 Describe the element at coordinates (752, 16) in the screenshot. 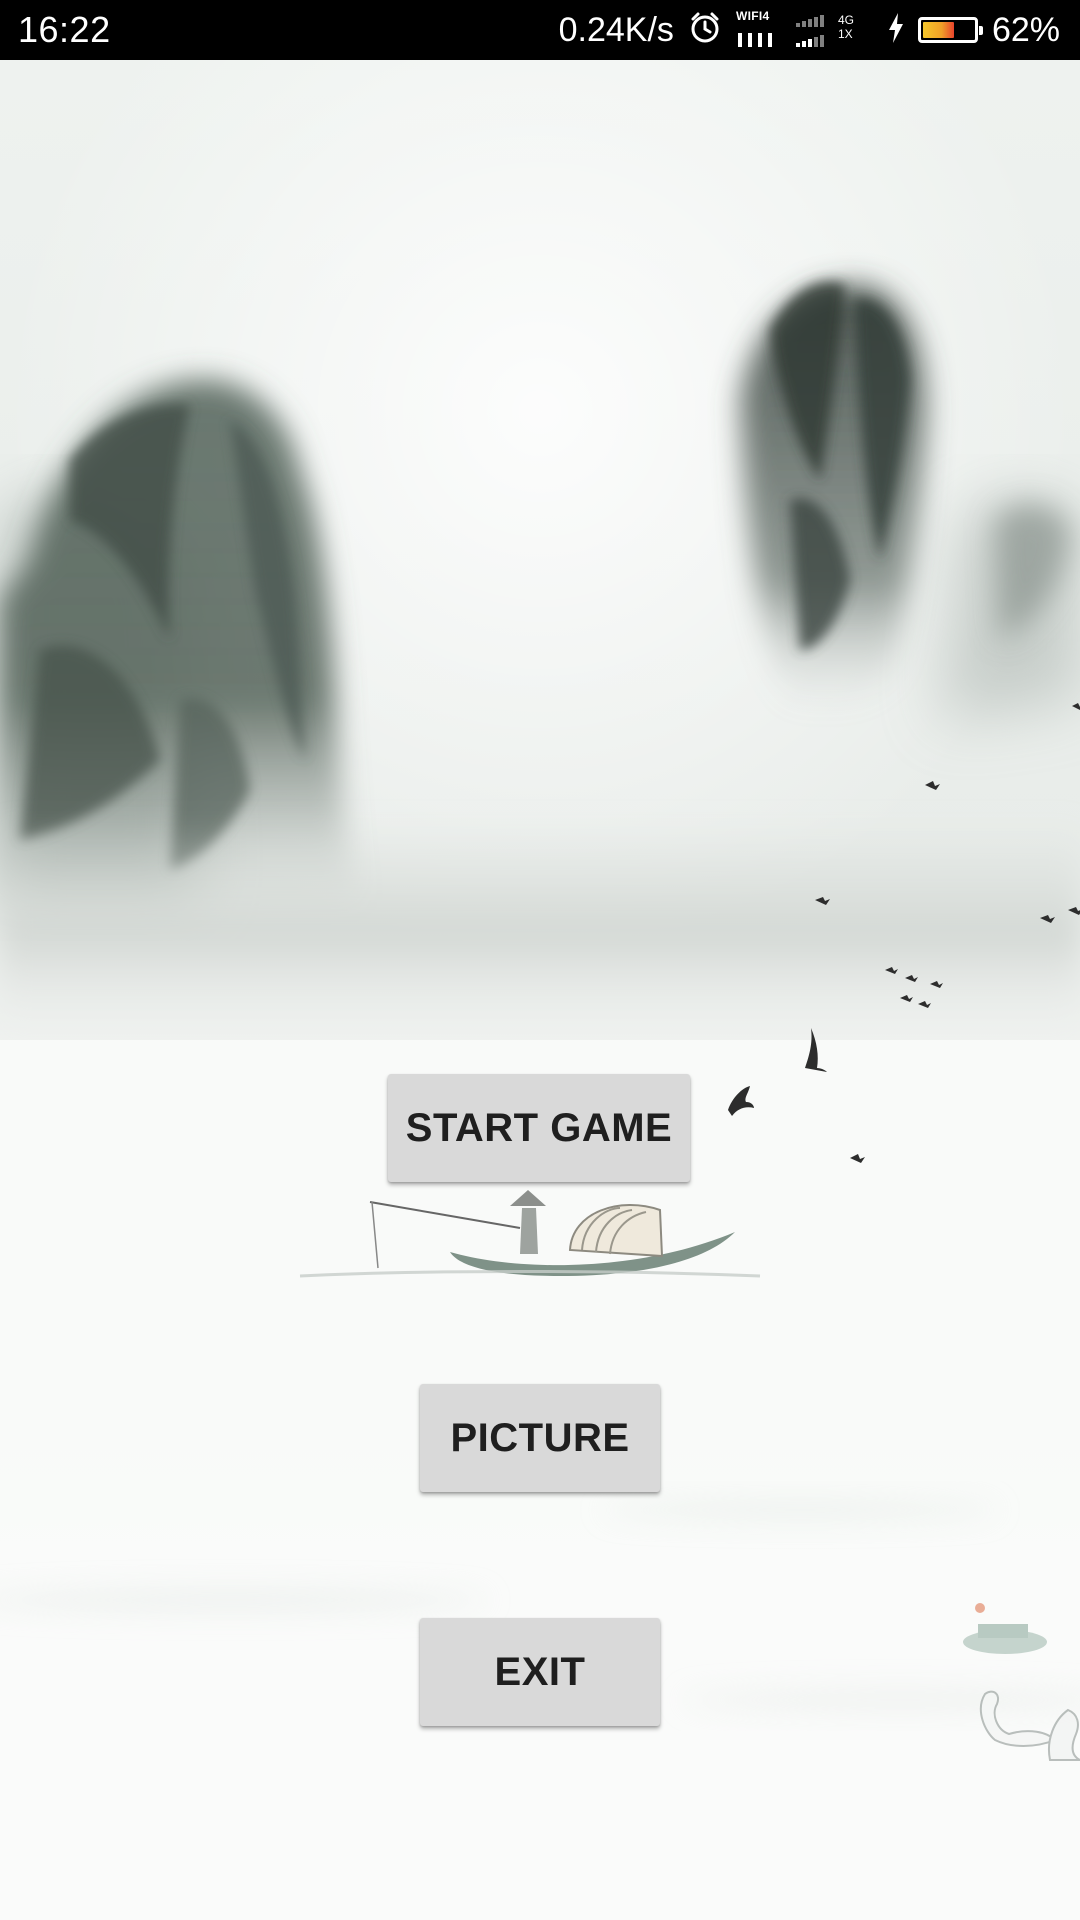

I see `wifi-label: WIFI4` at that location.